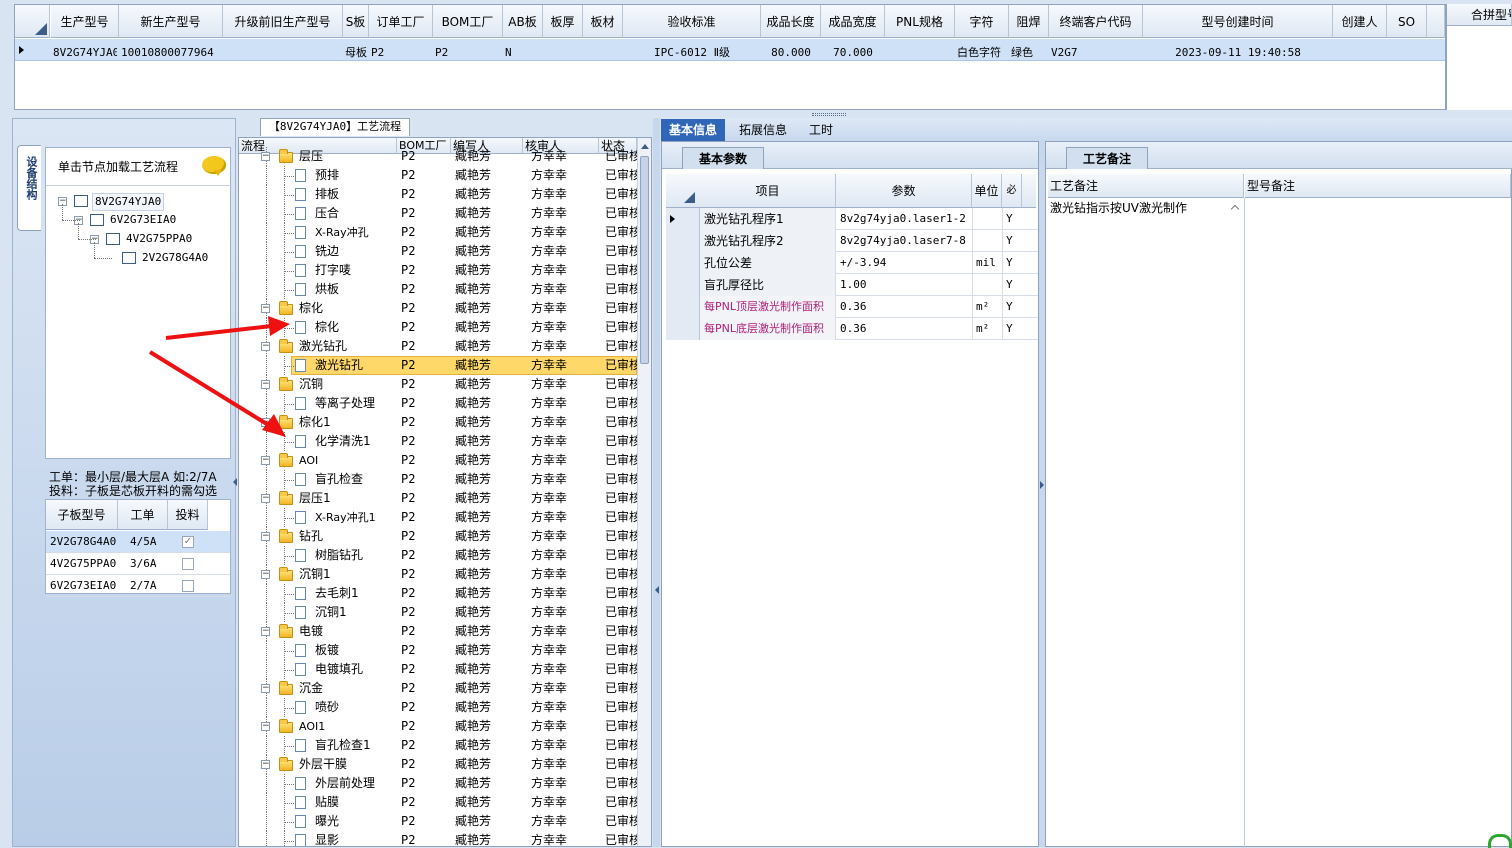 The height and width of the screenshot is (848, 1512). Describe the element at coordinates (1012, 191) in the screenshot. I see `param-header-3: 必` at that location.